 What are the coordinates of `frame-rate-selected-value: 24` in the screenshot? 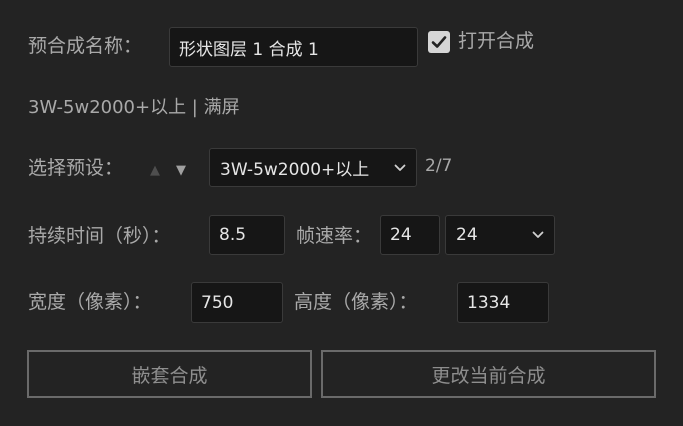 It's located at (467, 235).